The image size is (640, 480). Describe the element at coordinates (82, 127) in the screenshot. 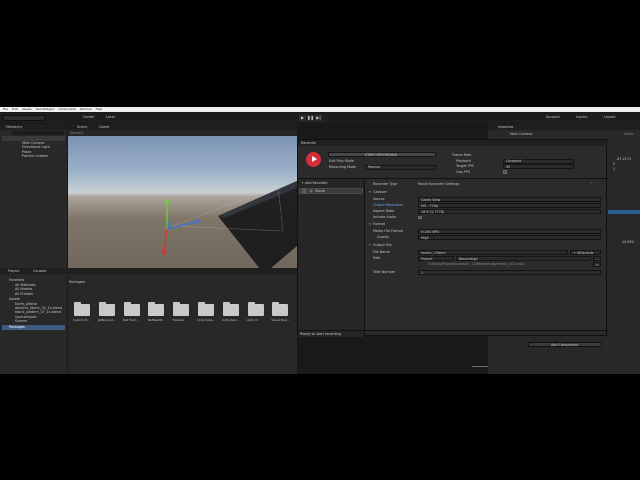

I see `tab-scene: Scene` at that location.